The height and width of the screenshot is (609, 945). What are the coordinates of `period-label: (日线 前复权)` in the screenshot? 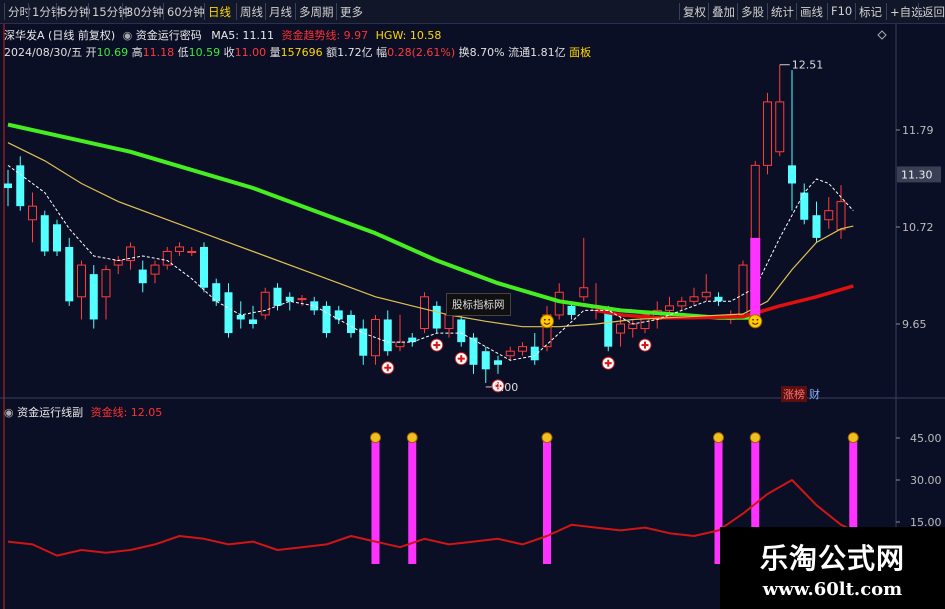 It's located at (82, 35).